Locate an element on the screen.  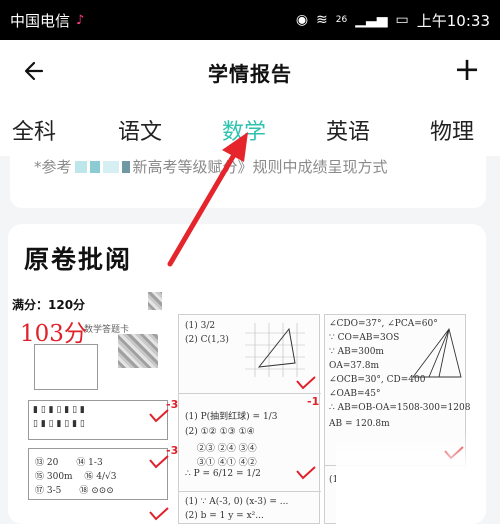
wifi-icon: ≋ is located at coordinates (322, 20).